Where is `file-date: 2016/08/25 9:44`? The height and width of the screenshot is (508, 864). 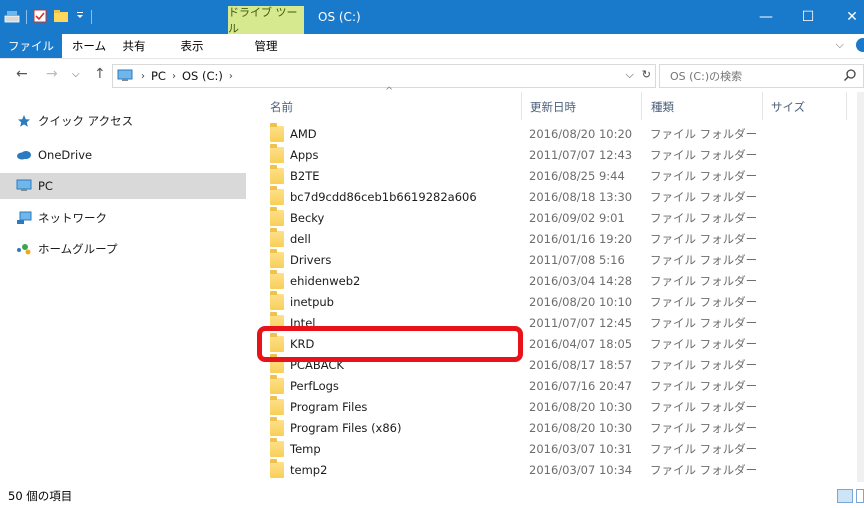
file-date: 2016/08/25 9:44 is located at coordinates (577, 175).